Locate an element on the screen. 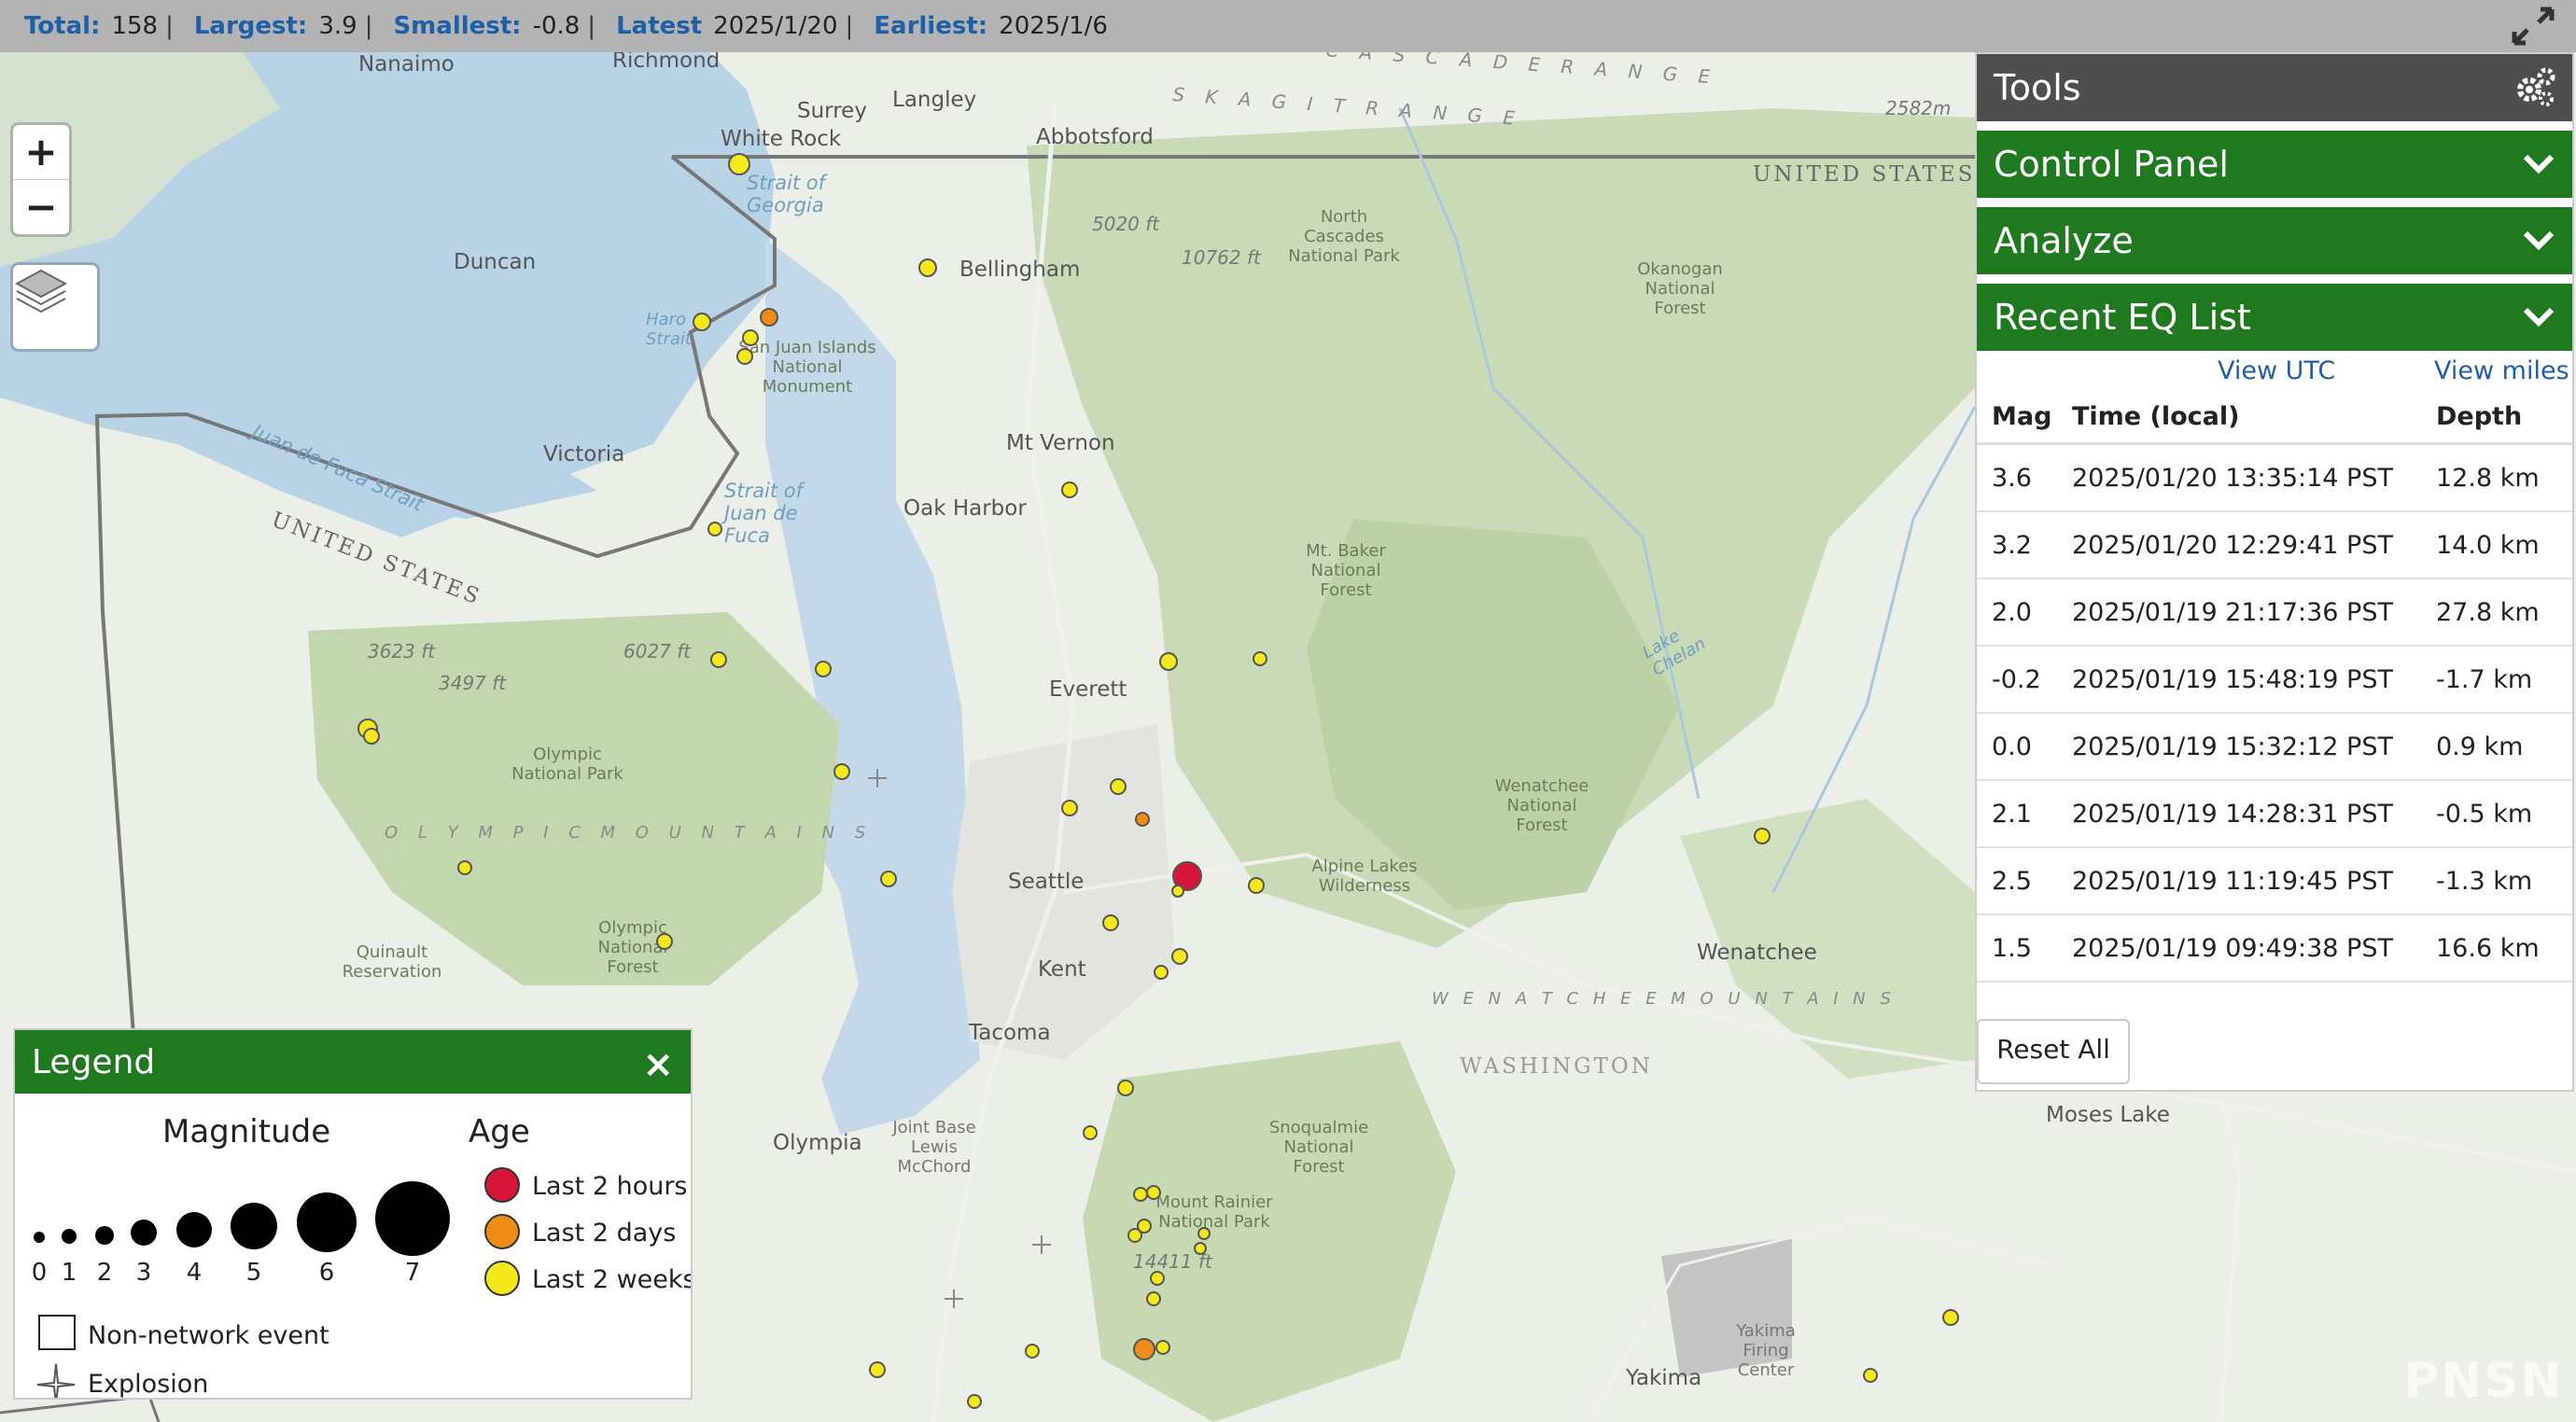 This screenshot has height=1422, width=2576. label-haro-strait: Haro Strait is located at coordinates (669, 329).